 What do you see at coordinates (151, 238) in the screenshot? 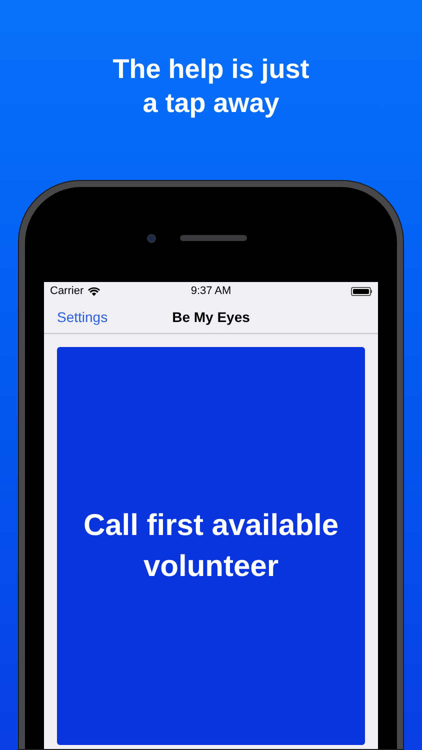
I see `camera-icon` at bounding box center [151, 238].